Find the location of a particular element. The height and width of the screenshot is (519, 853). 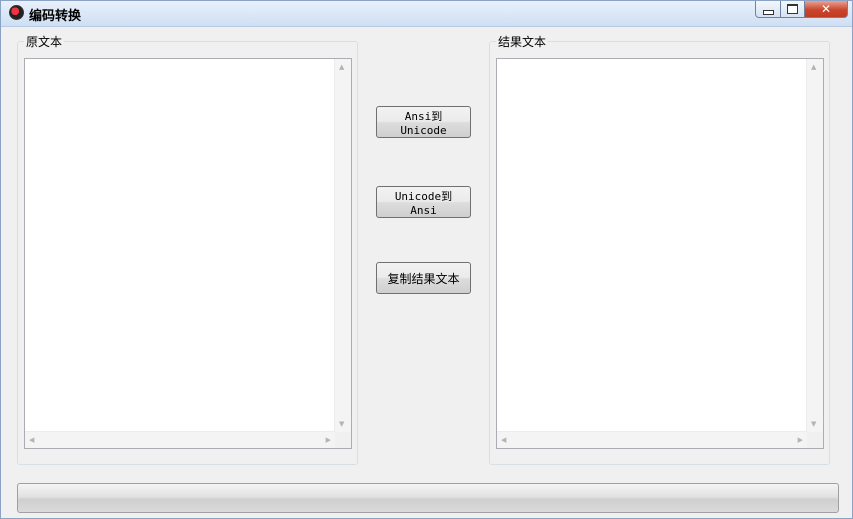

app-icon is located at coordinates (16, 12).